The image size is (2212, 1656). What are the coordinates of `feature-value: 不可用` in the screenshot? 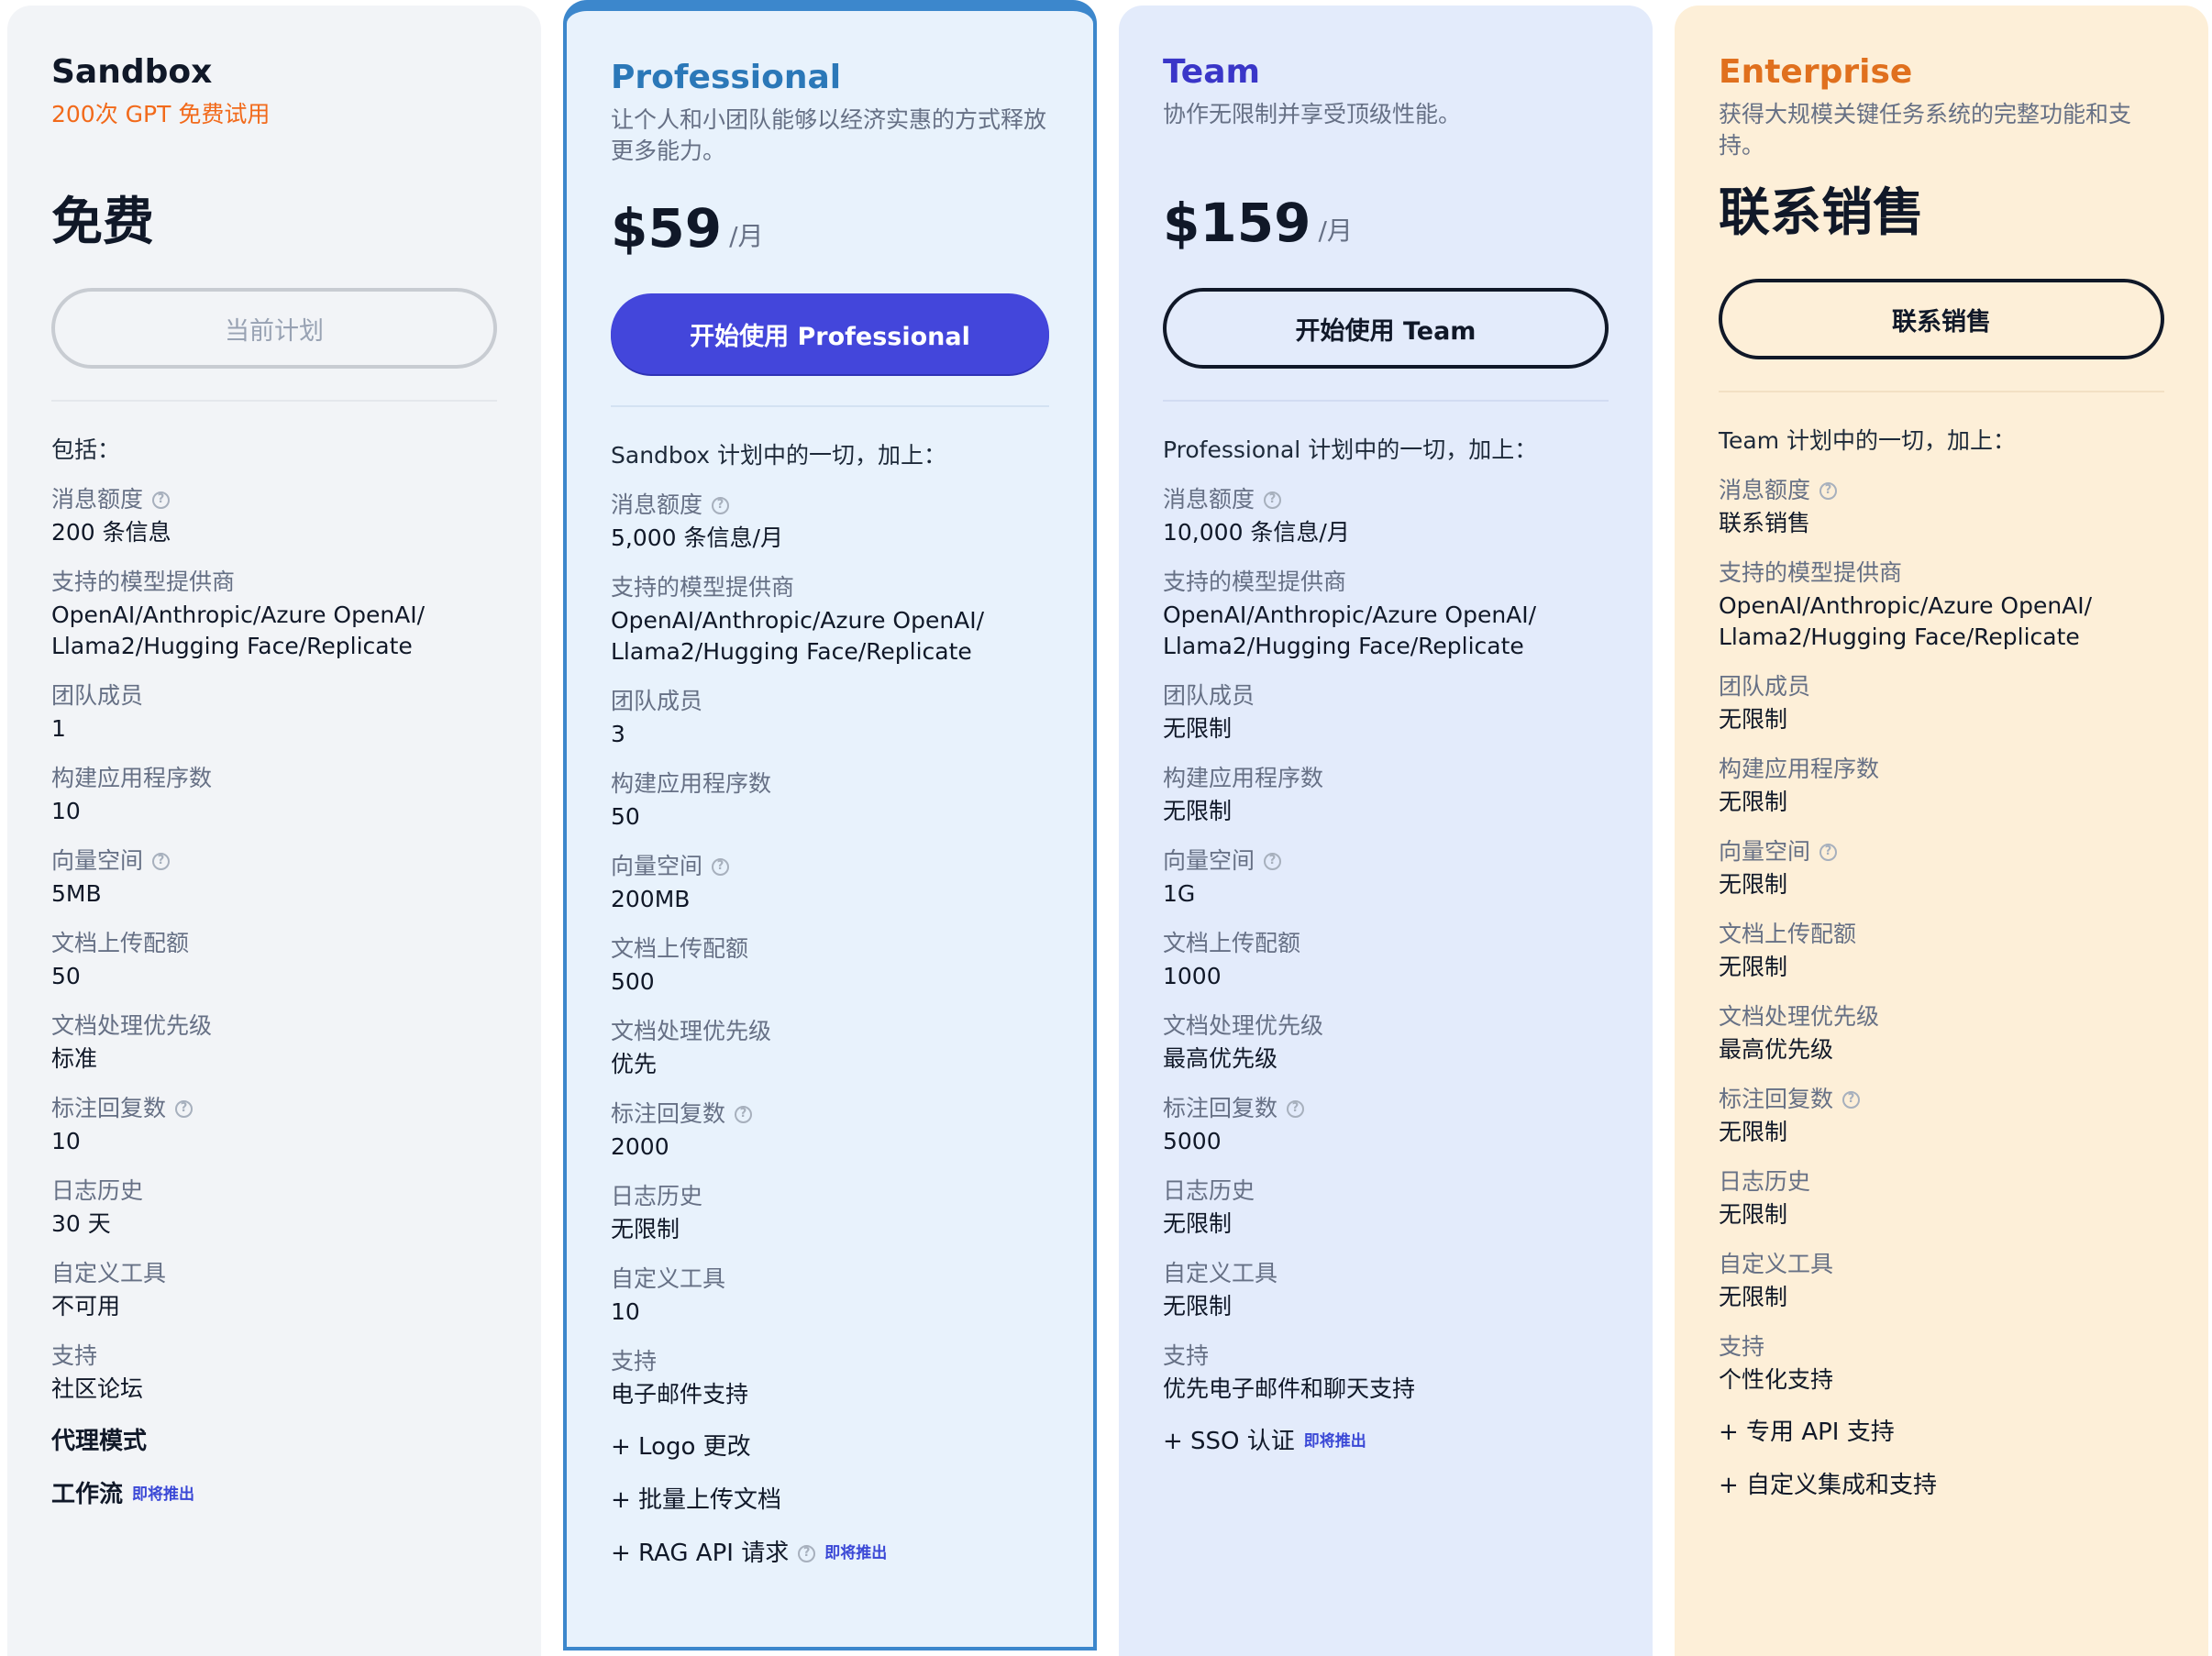 It's located at (86, 1306).